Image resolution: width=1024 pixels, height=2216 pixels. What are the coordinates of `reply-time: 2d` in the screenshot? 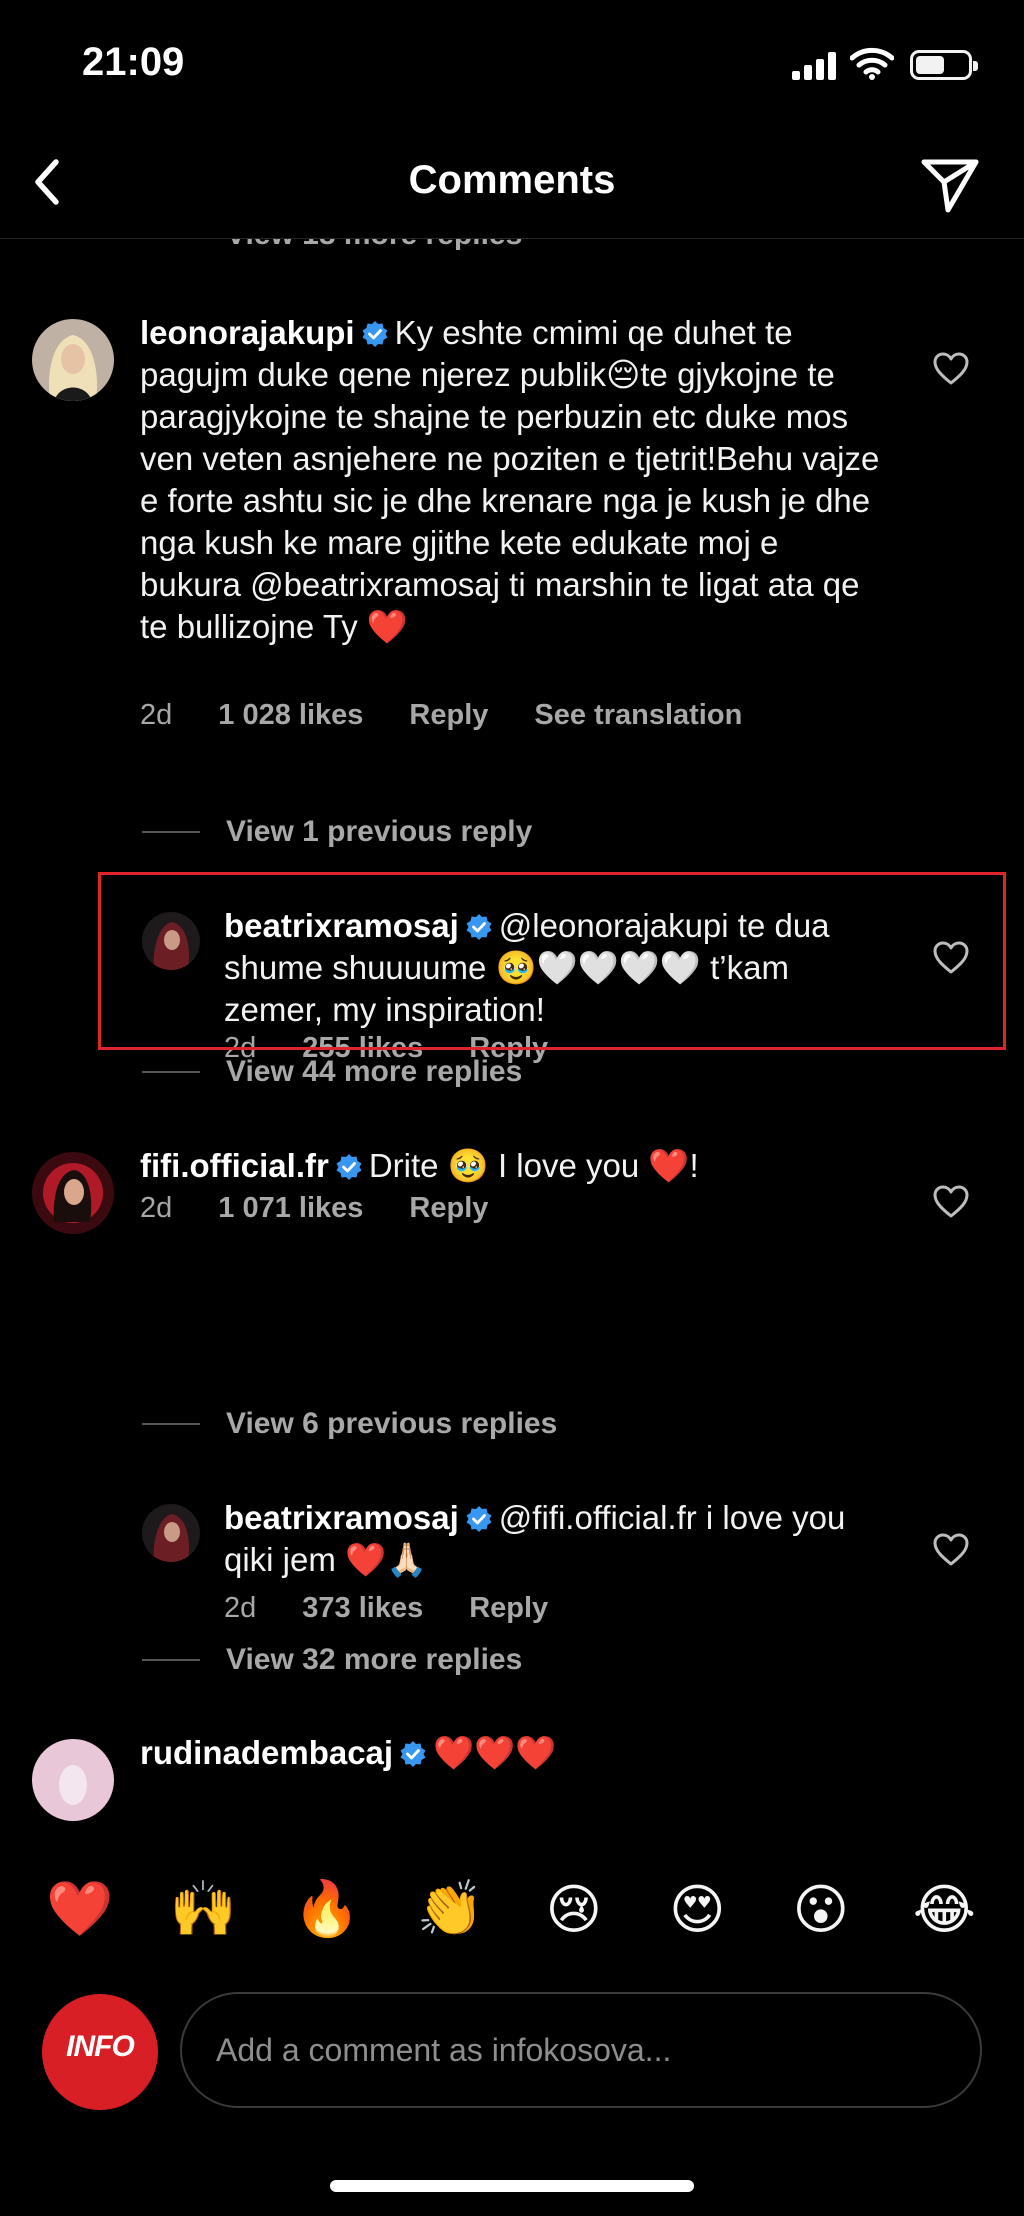 It's located at (240, 1608).